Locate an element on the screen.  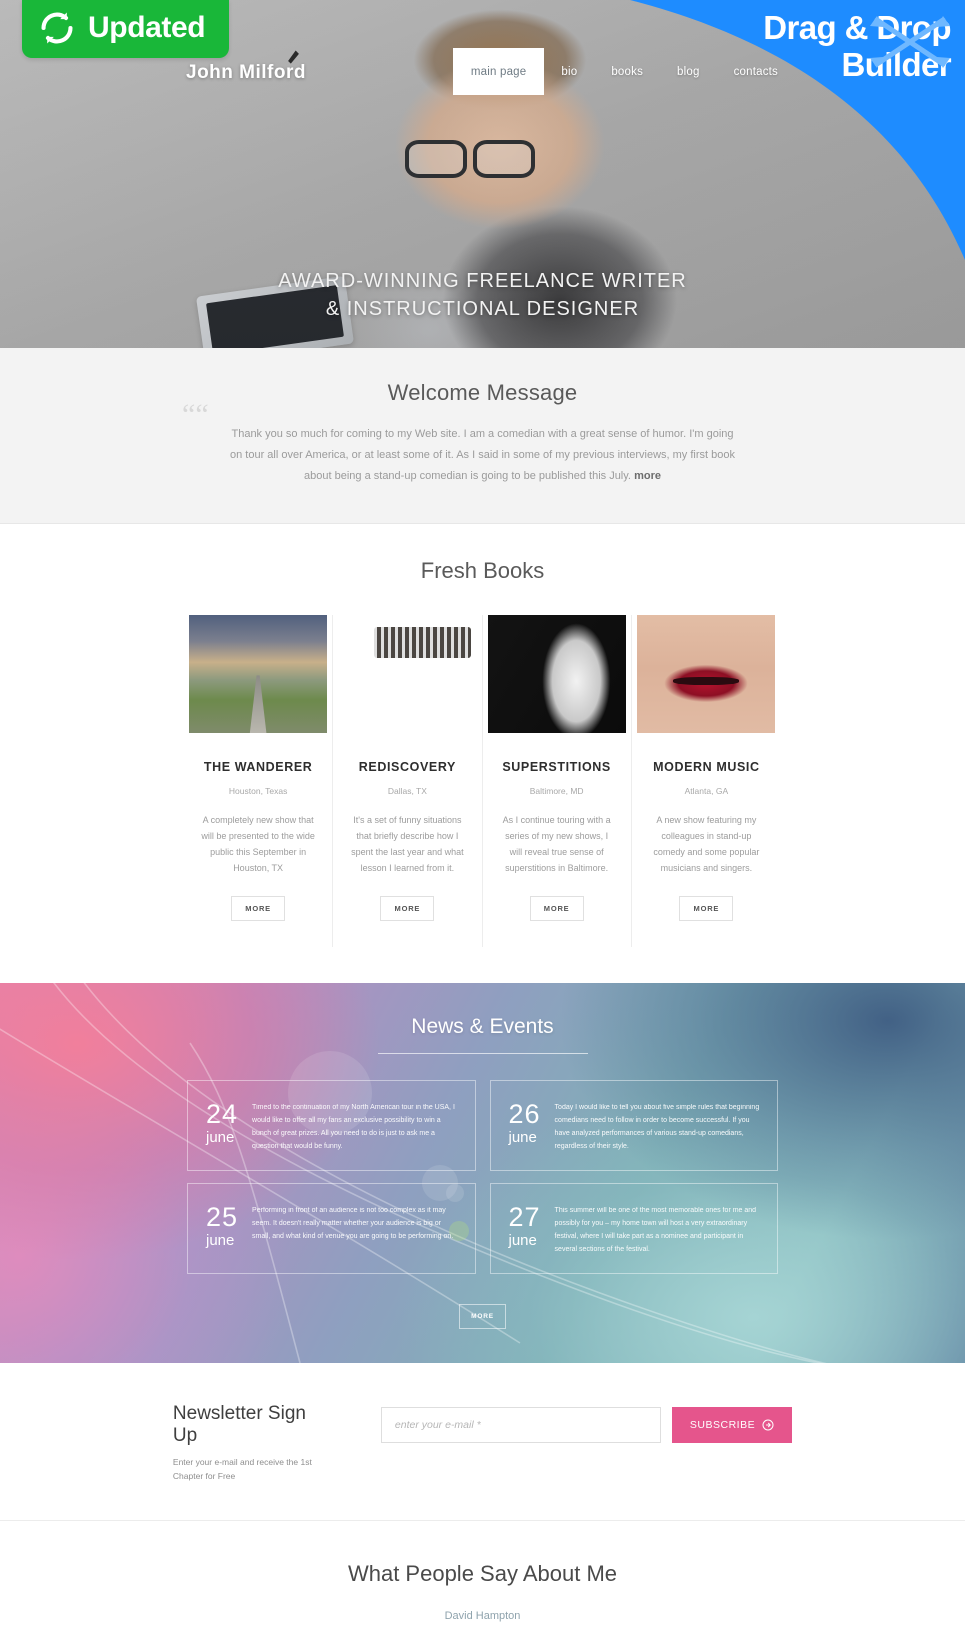
hero-headline-line-1: AWARD-WINNING FREELANCE WRITER is located at coordinates (482, 281).